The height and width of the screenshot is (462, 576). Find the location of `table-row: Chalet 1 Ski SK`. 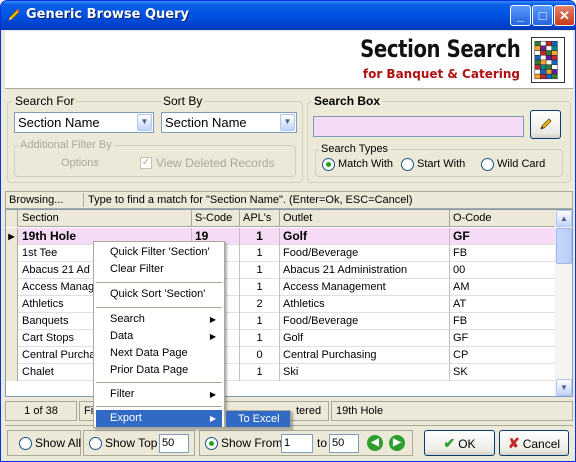

table-row: Chalet 1 Ski SK is located at coordinates (281, 372).